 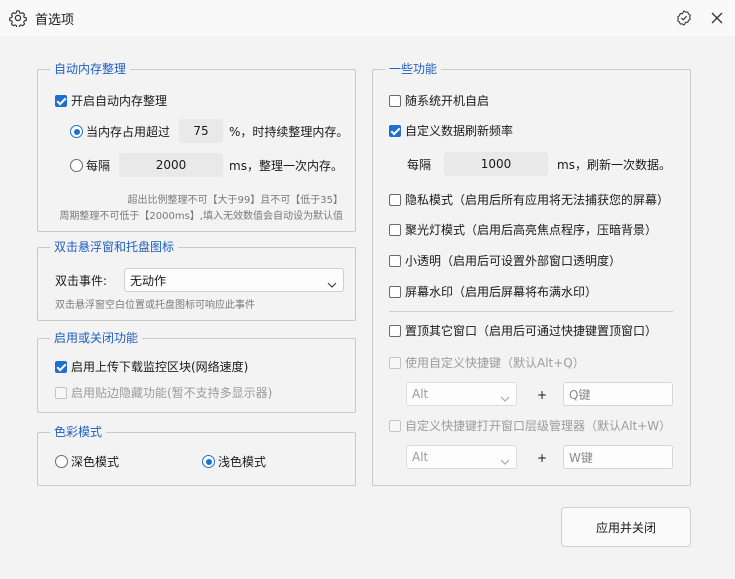 What do you see at coordinates (618, 457) in the screenshot?
I see `hotkey2-key-input: W键` at bounding box center [618, 457].